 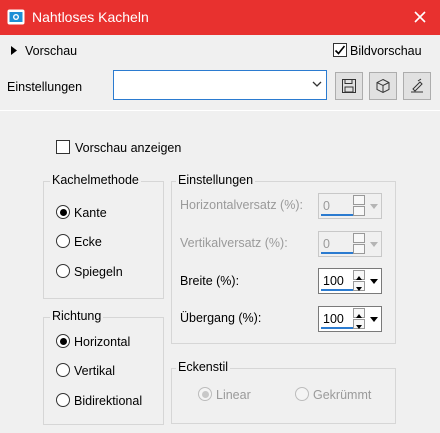 What do you see at coordinates (342, 395) in the screenshot?
I see `radio-gekruemmt-label: Gekrümmt` at bounding box center [342, 395].